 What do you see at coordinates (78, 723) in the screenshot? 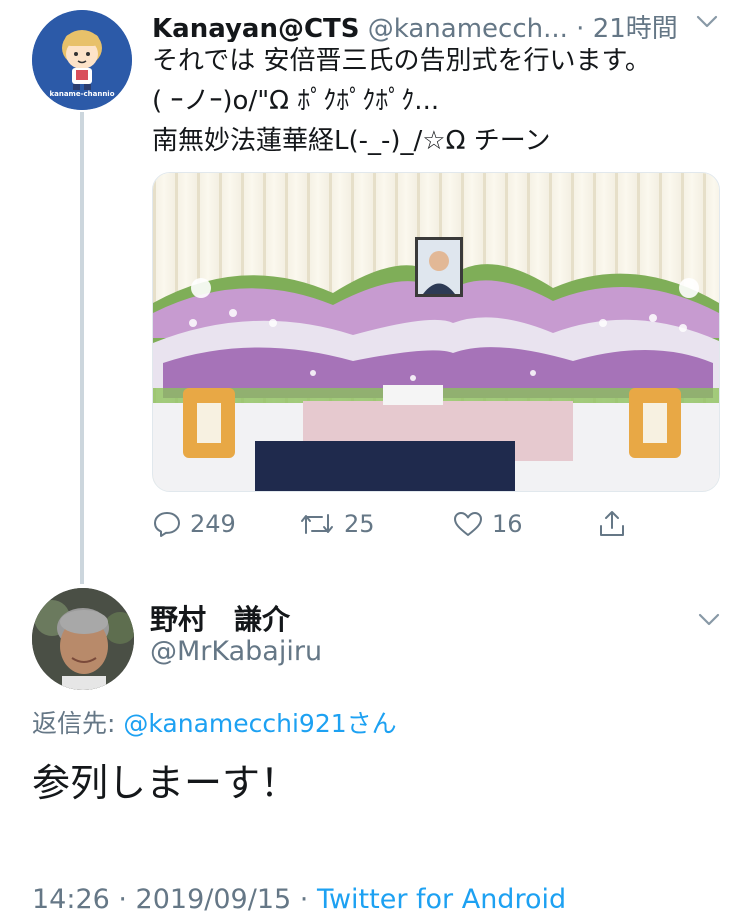
I see `reply-to-label: 返信先:` at bounding box center [78, 723].